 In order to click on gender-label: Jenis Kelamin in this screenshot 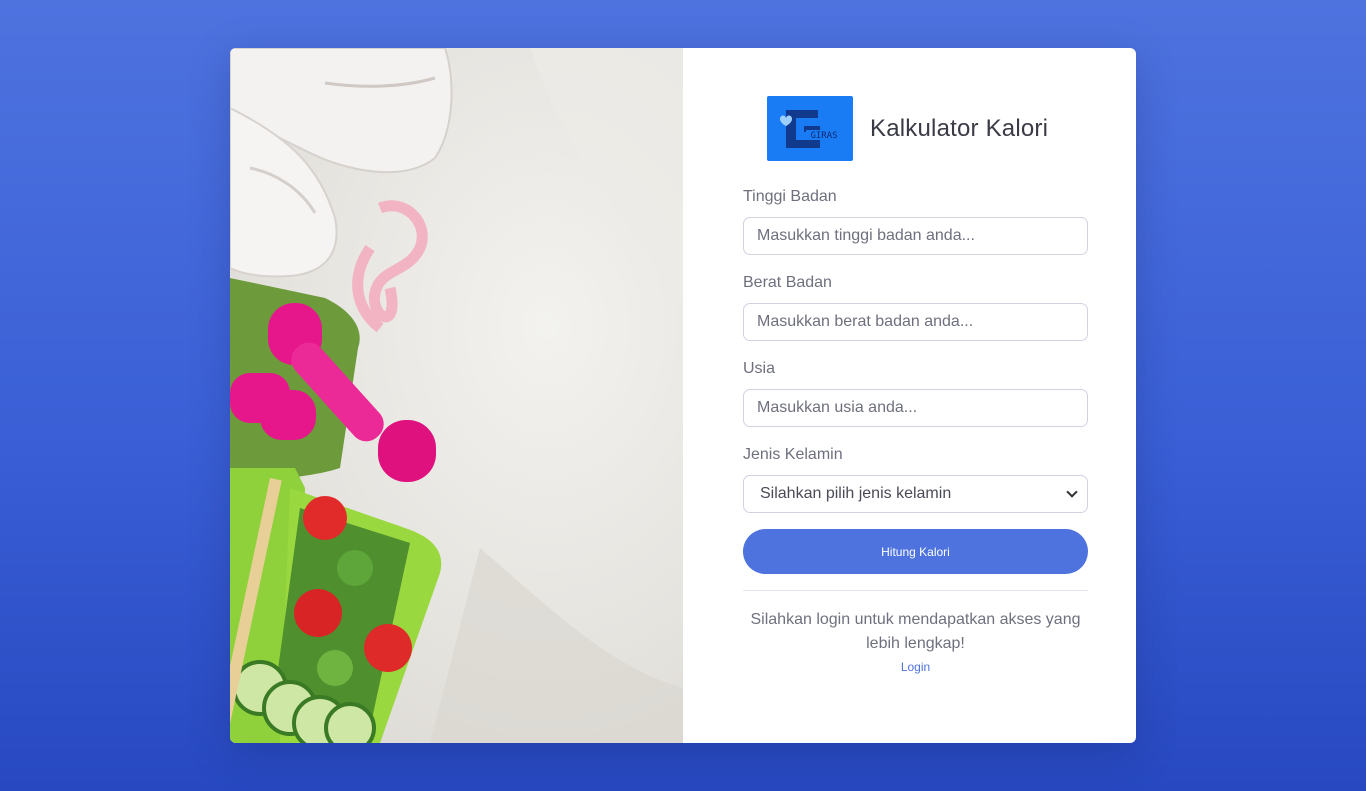, I will do `click(793, 454)`.